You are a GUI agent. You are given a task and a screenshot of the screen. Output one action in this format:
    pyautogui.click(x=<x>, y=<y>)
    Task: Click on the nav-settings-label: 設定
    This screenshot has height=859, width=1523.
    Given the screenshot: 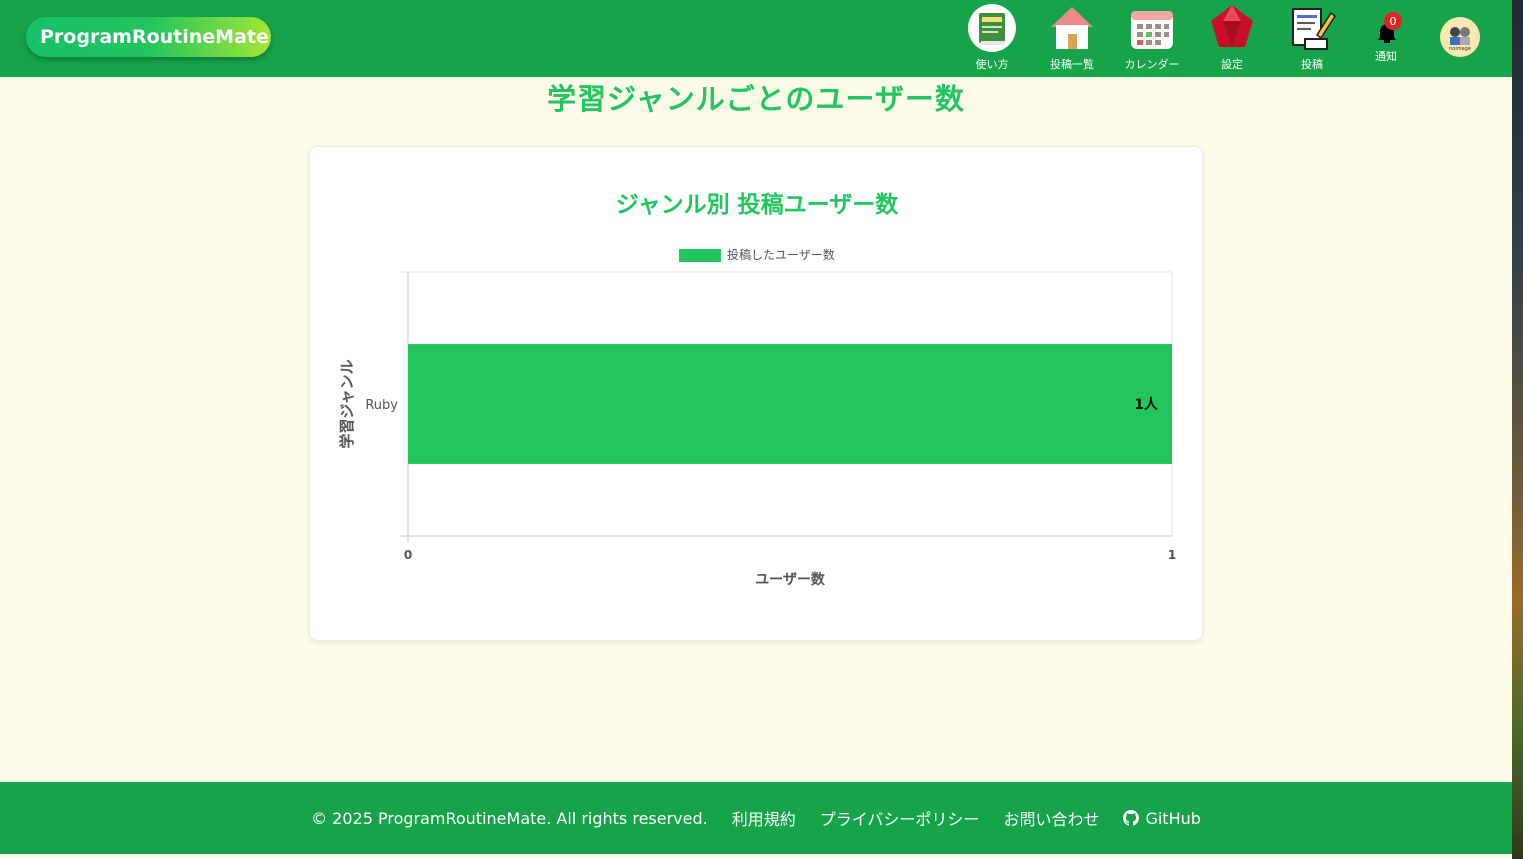 What is the action you would take?
    pyautogui.click(x=1232, y=64)
    